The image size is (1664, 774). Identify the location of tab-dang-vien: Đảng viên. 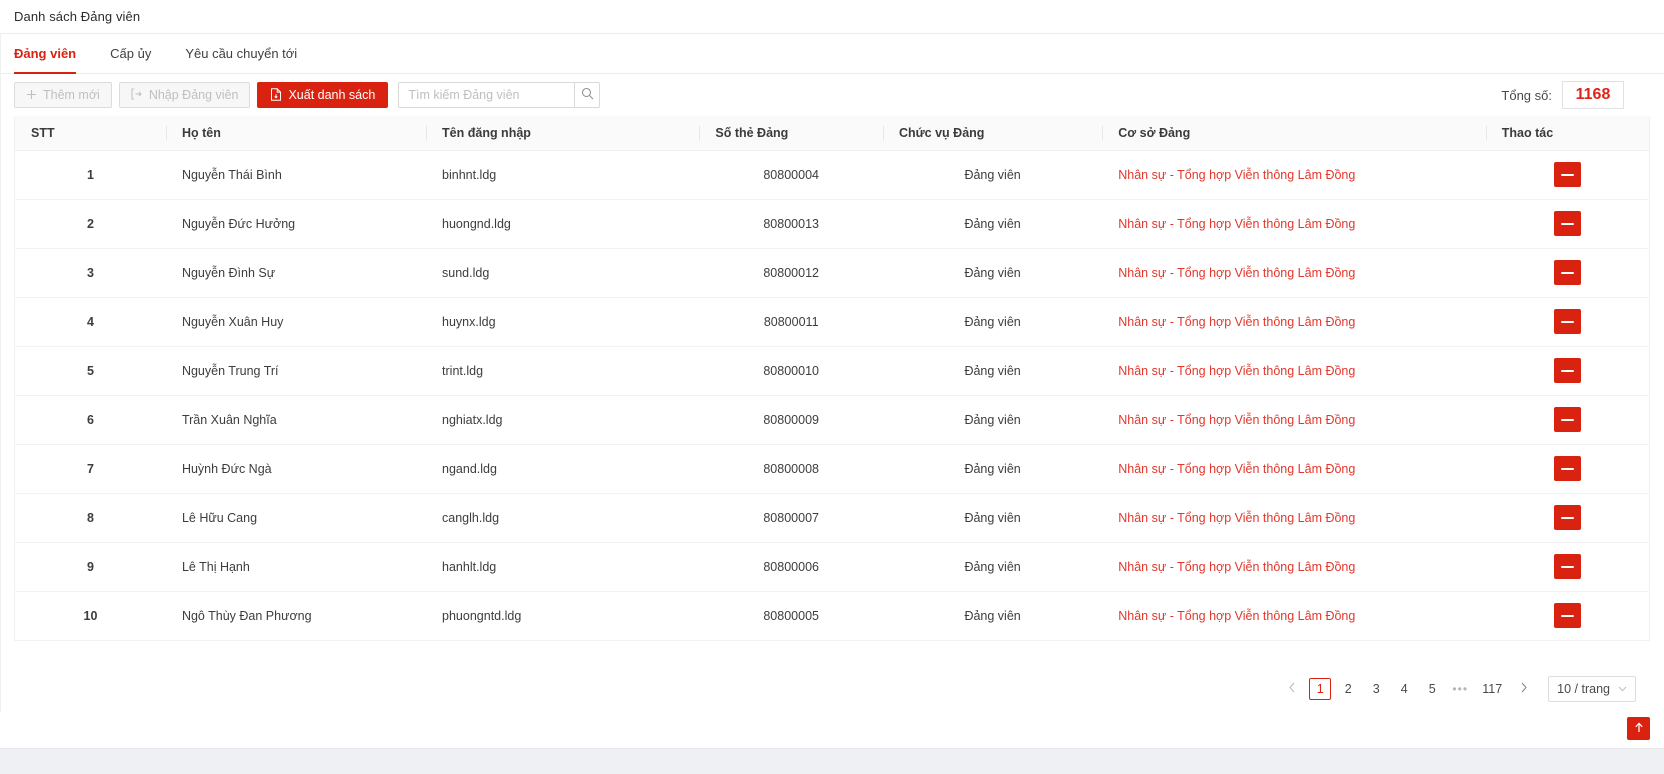
(51, 54).